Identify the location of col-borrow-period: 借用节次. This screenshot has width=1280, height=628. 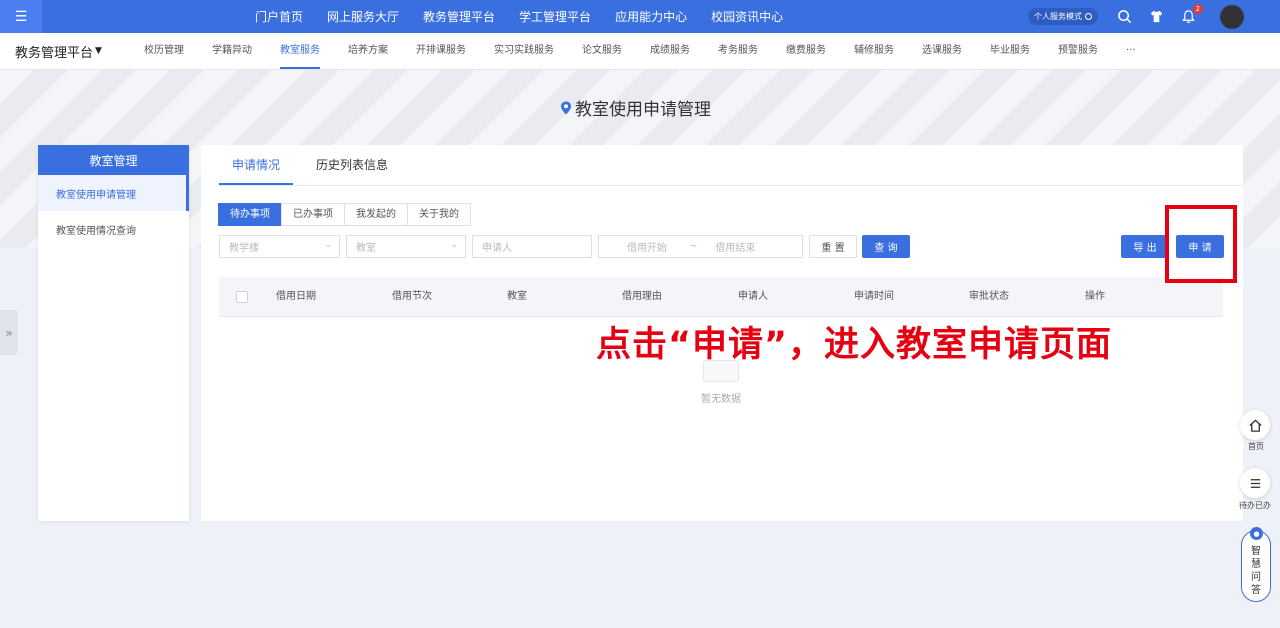
(412, 296).